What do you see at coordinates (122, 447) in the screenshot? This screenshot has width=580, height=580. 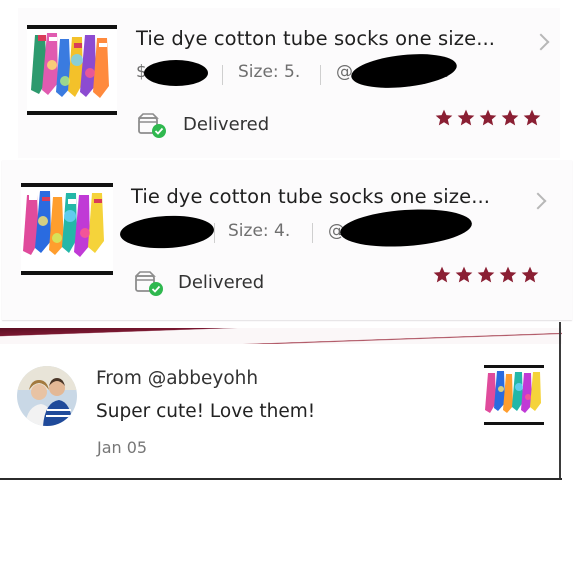 I see `review-date: Jan 05` at bounding box center [122, 447].